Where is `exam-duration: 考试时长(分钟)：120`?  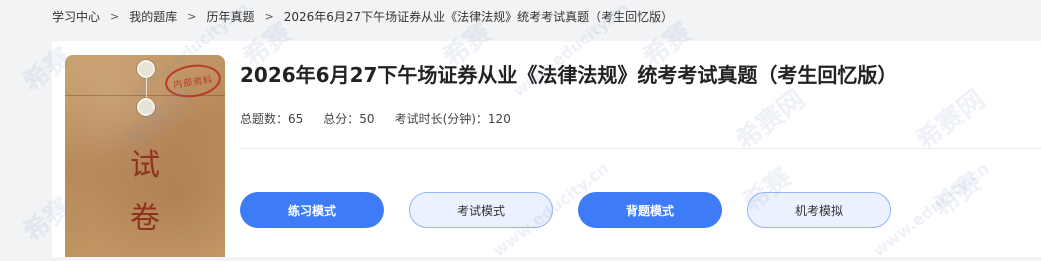
exam-duration: 考试时长(分钟)：120 is located at coordinates (452, 119).